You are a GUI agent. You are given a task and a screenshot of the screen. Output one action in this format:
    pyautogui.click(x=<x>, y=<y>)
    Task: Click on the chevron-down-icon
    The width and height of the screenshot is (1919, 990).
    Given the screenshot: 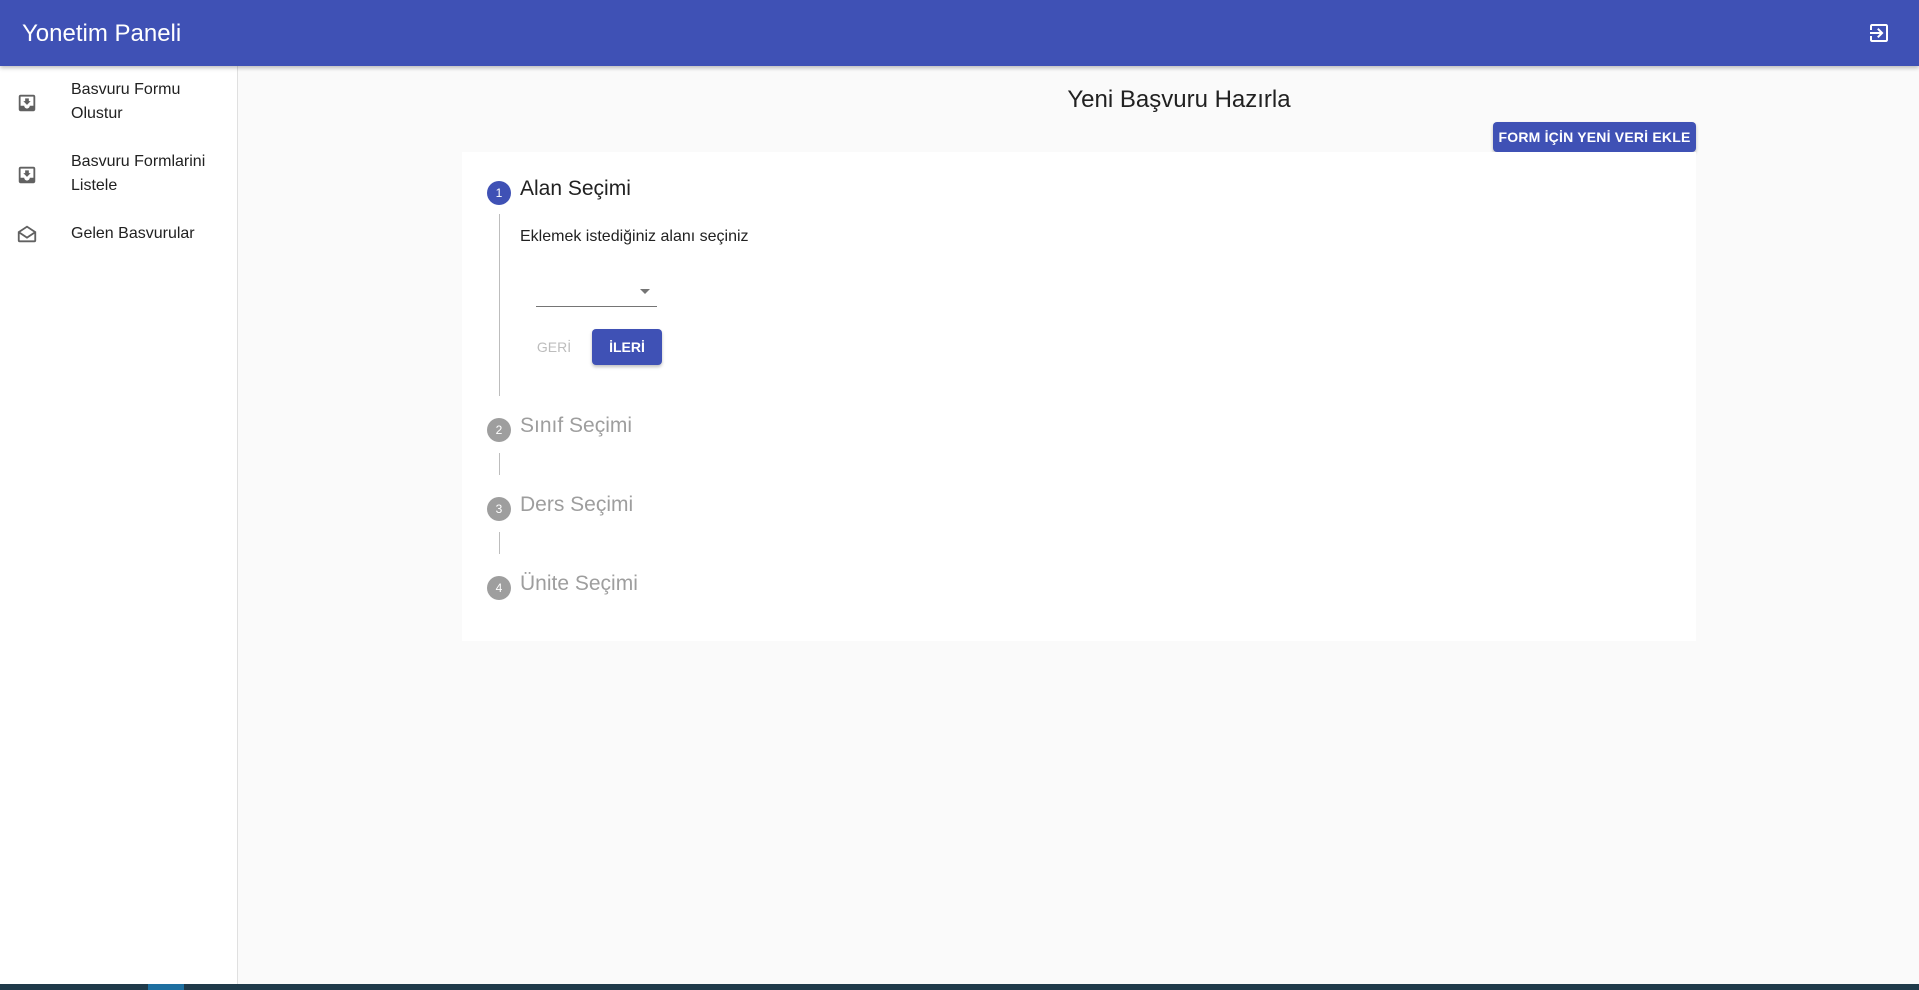 What is the action you would take?
    pyautogui.click(x=645, y=291)
    